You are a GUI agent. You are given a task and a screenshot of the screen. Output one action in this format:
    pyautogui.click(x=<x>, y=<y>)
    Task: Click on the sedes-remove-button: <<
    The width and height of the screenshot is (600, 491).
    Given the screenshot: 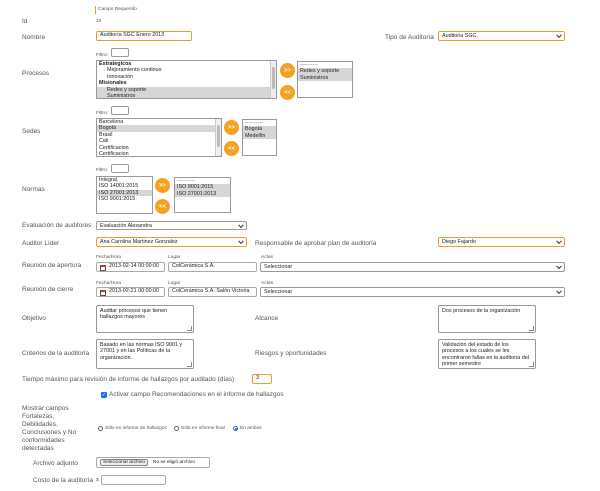 What is the action you would take?
    pyautogui.click(x=231, y=148)
    